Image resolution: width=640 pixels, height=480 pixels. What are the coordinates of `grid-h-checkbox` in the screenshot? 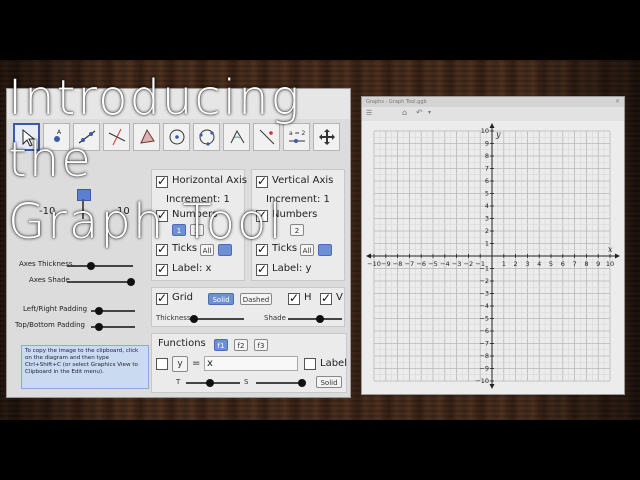 It's located at (294, 298).